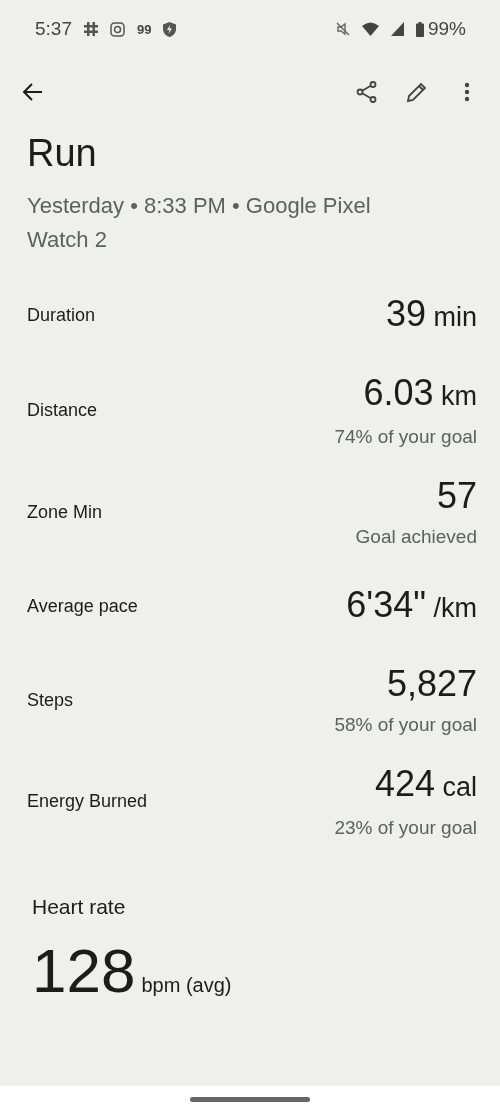 This screenshot has height=1113, width=500. Describe the element at coordinates (186, 985) in the screenshot. I see `heart-rate-unit: bpm (avg)` at that location.